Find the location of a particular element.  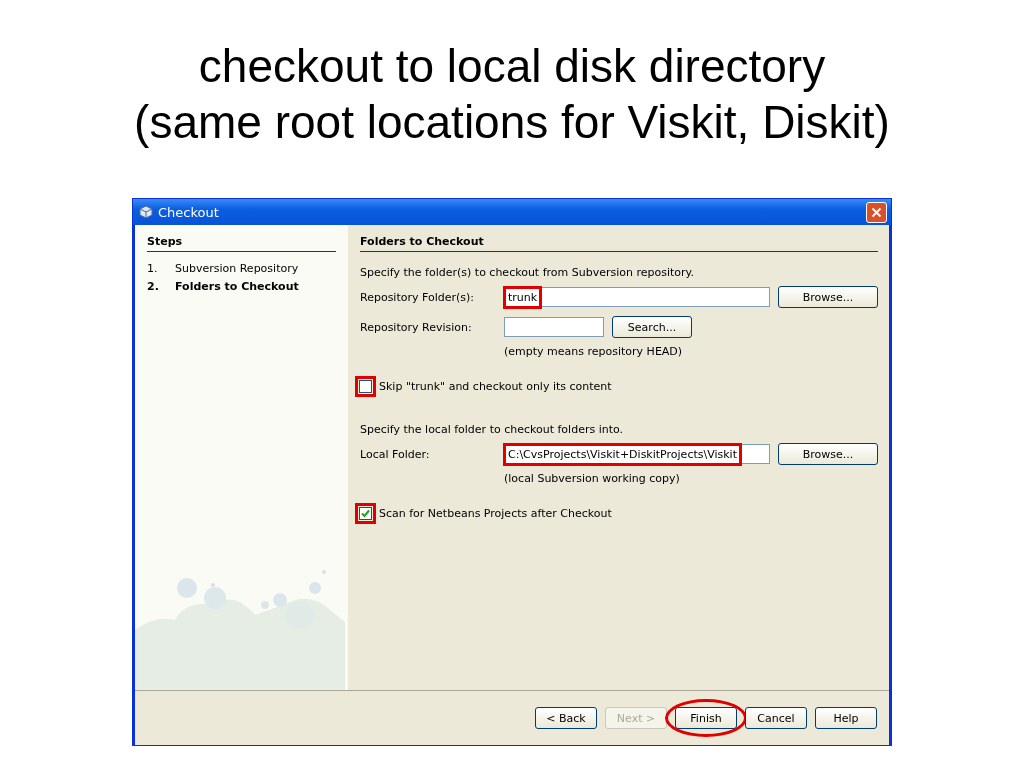

wizard-step: 2. Folders to Checkout is located at coordinates (241, 286).